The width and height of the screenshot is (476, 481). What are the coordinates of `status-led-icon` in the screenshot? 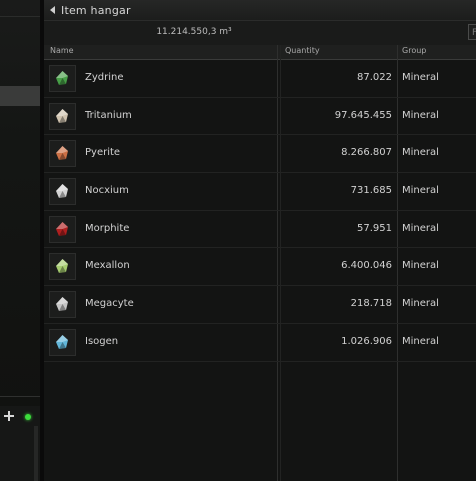 It's located at (28, 417).